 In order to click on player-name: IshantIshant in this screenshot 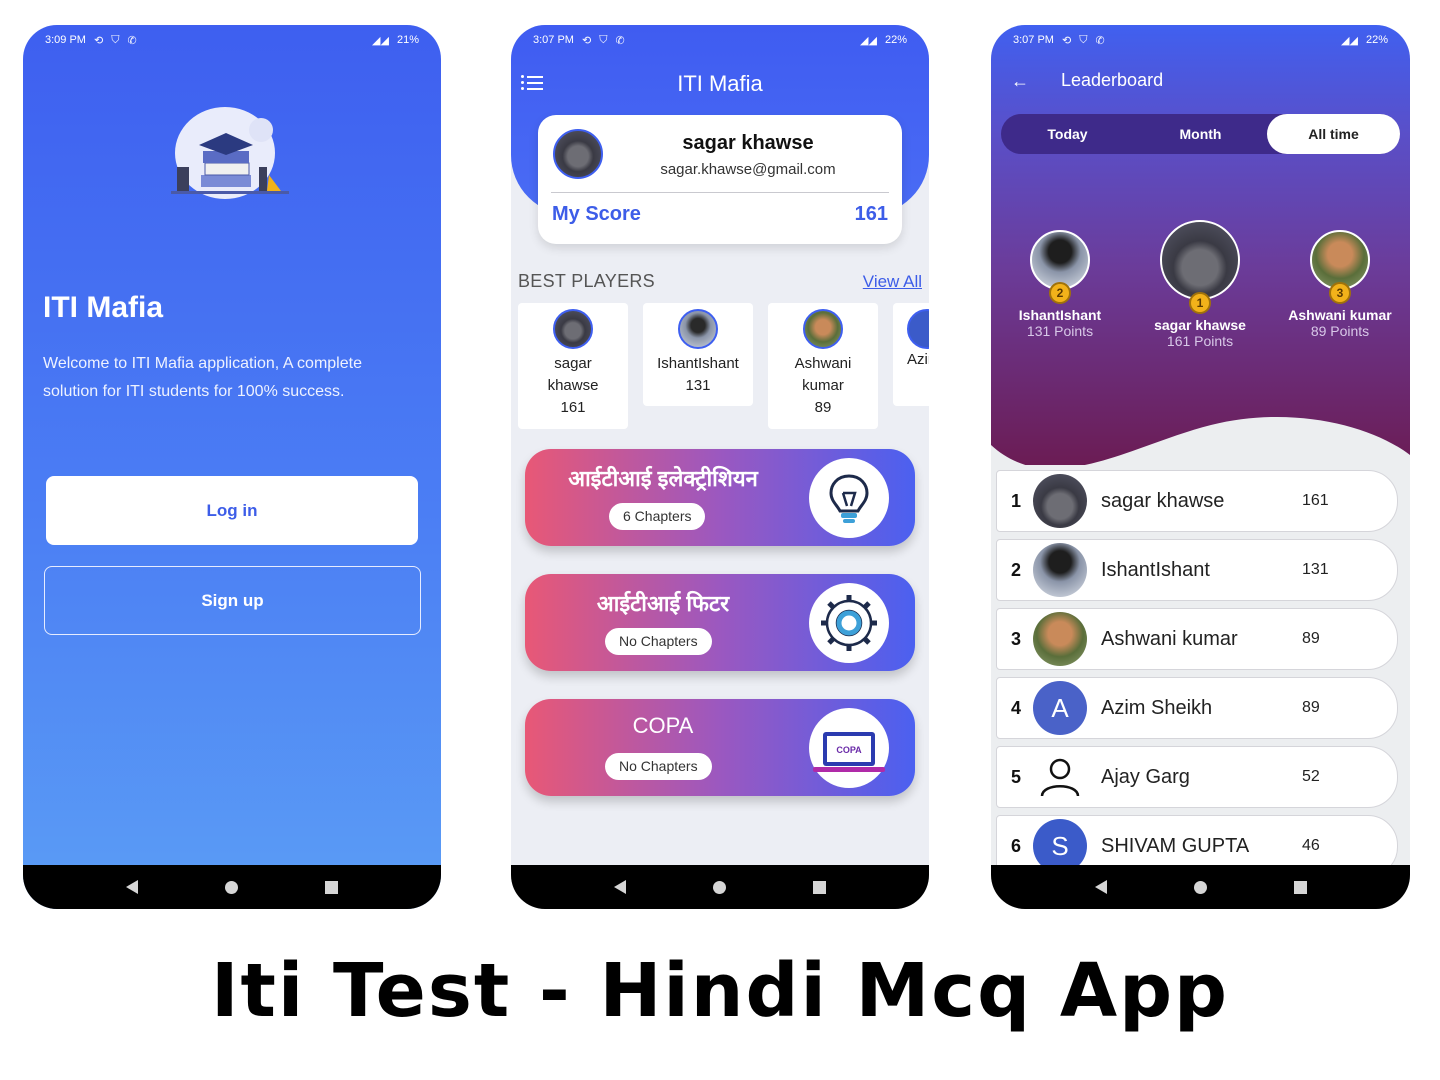, I will do `click(698, 363)`.